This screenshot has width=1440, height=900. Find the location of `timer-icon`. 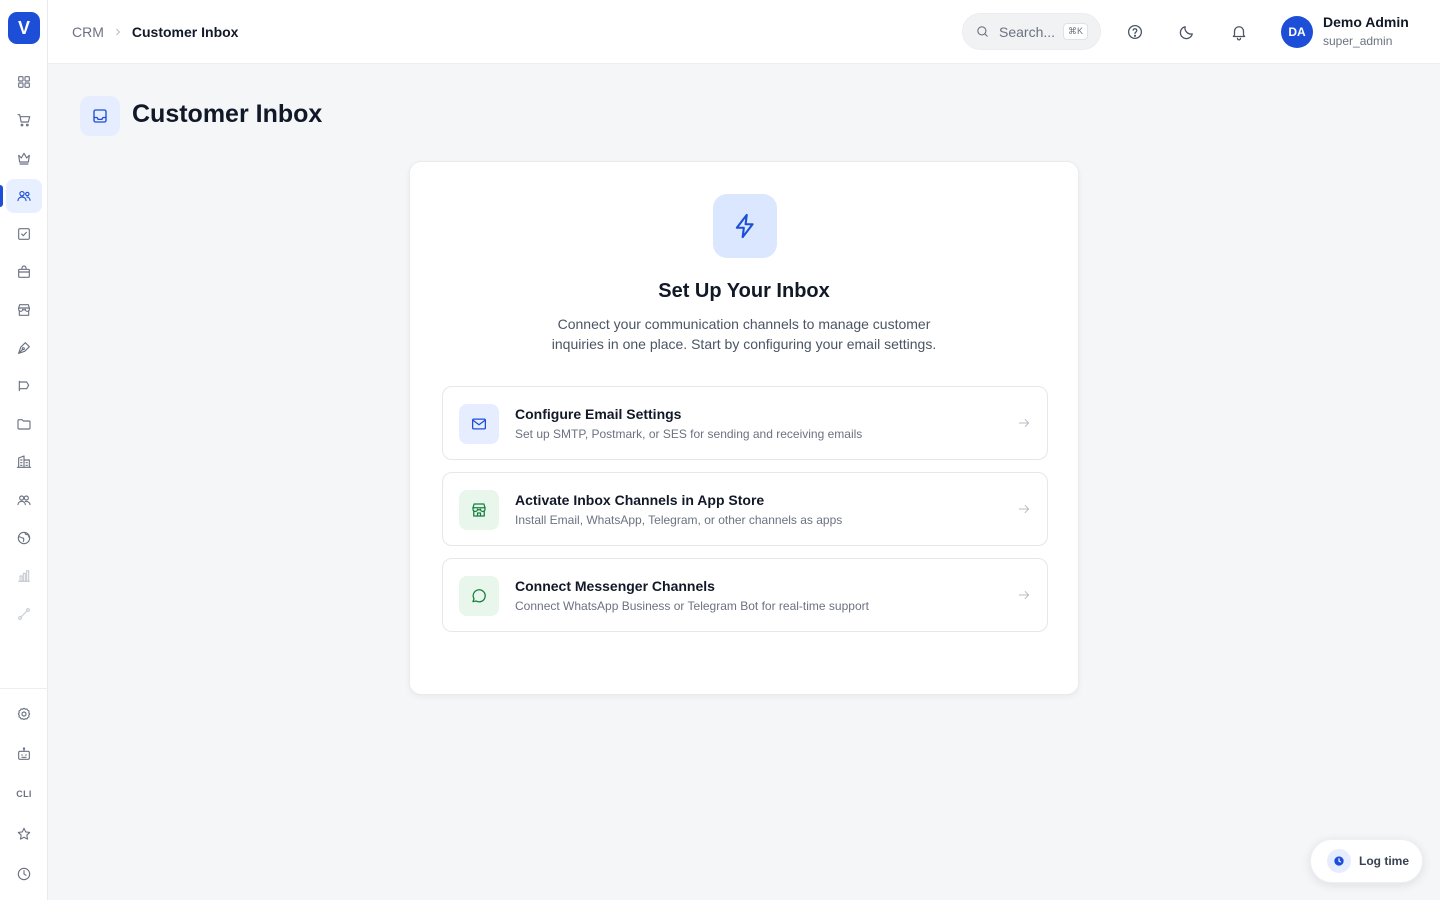

timer-icon is located at coordinates (1339, 861).